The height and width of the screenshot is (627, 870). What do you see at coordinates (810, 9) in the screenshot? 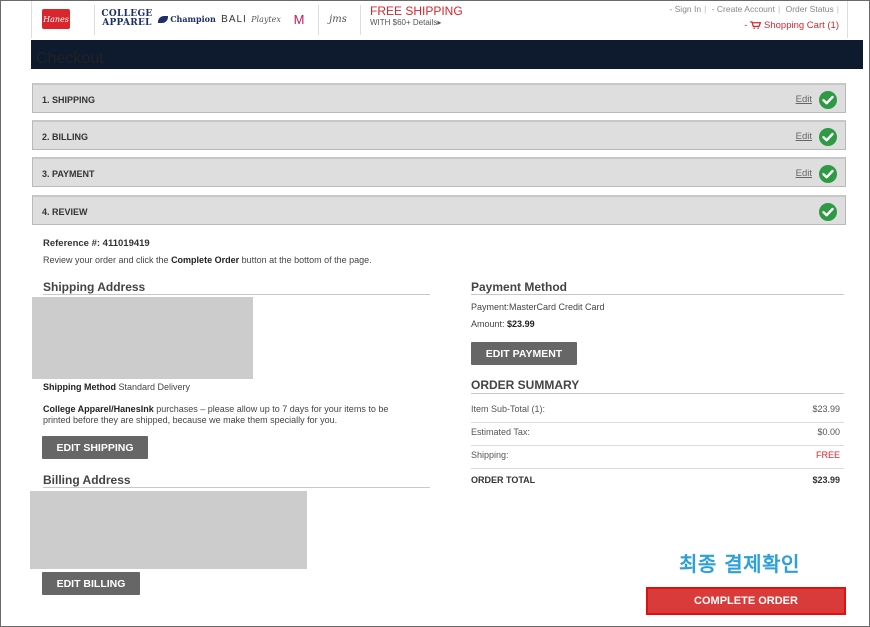
I see `order-status-link: Order Status` at bounding box center [810, 9].